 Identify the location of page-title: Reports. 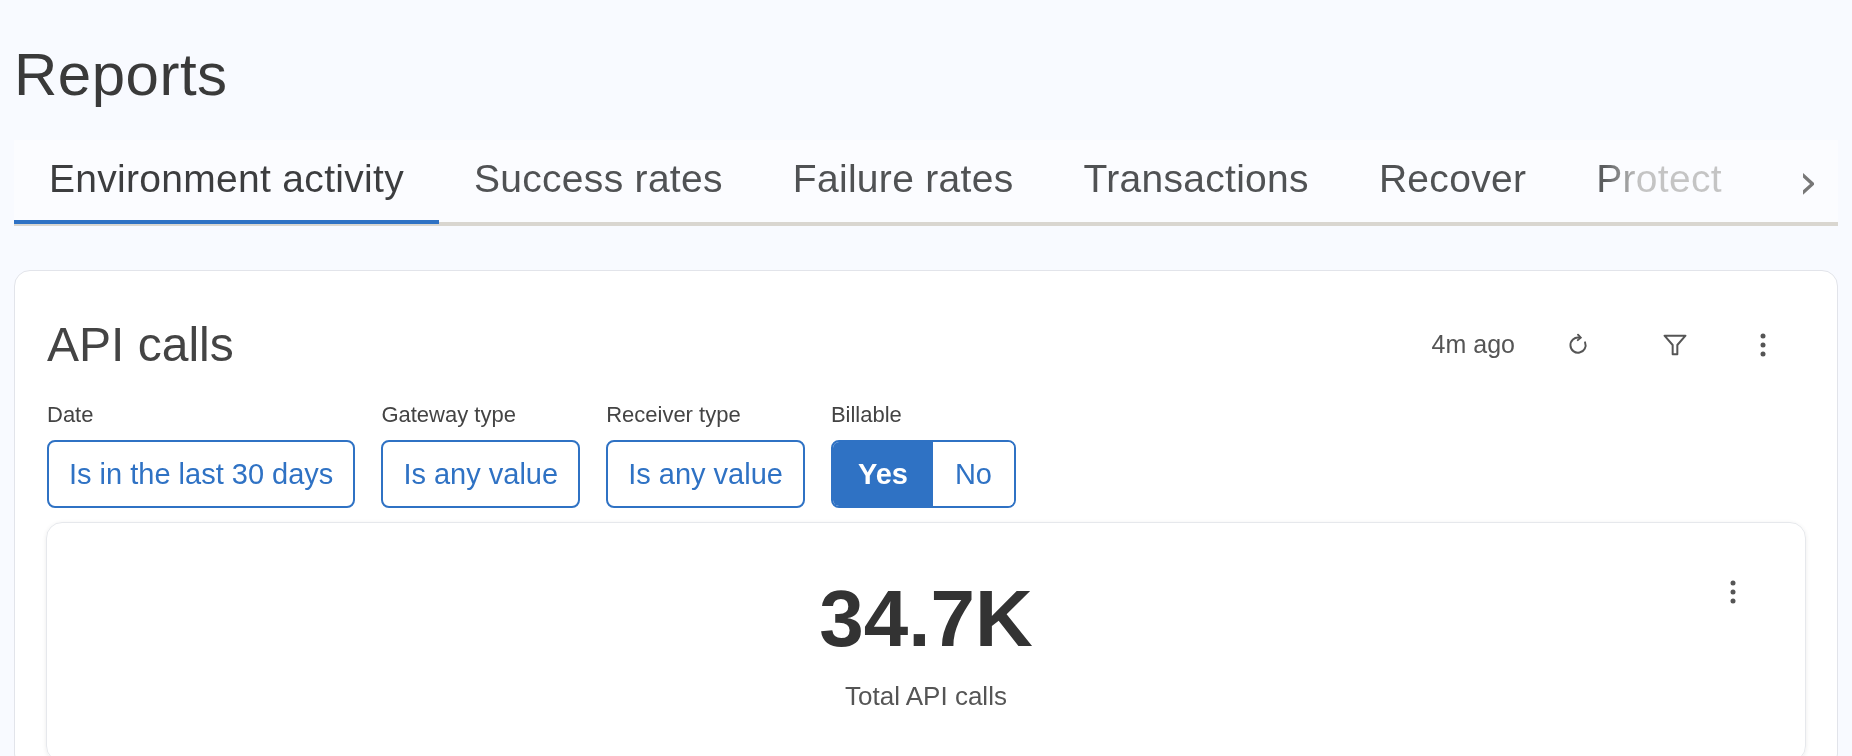
(121, 75).